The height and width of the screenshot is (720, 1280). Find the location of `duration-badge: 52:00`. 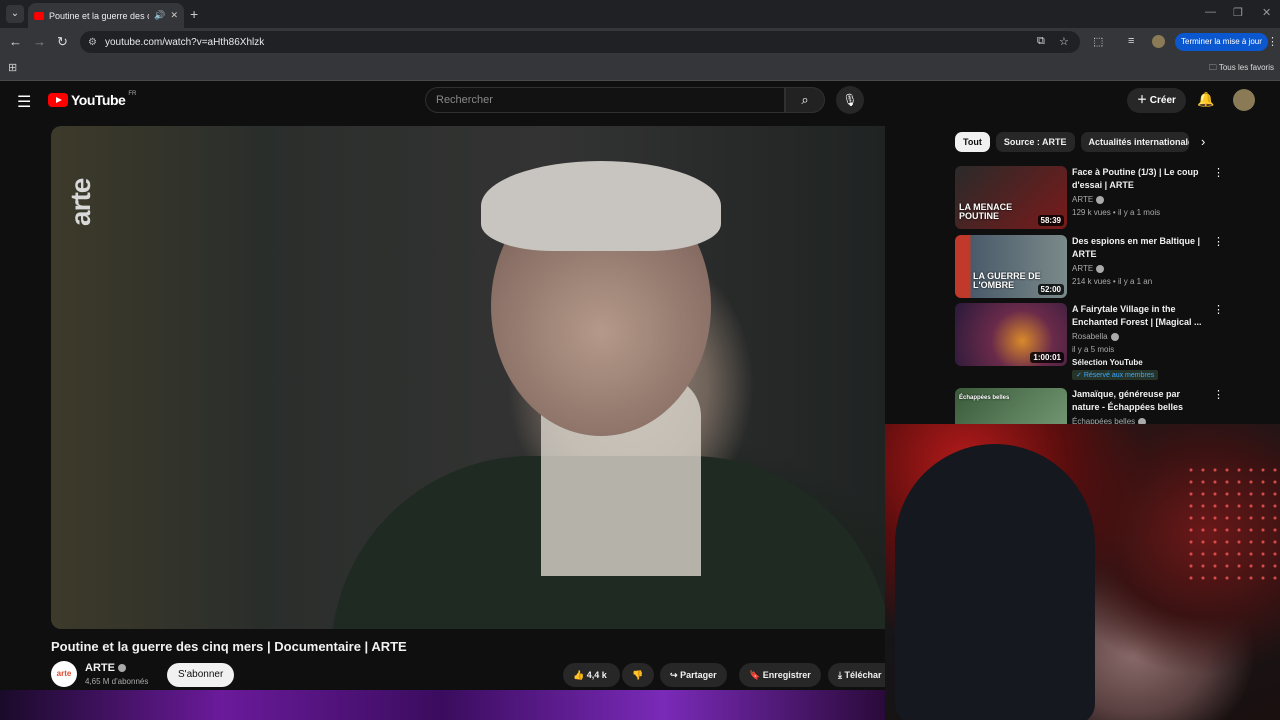

duration-badge: 52:00 is located at coordinates (1050, 289).